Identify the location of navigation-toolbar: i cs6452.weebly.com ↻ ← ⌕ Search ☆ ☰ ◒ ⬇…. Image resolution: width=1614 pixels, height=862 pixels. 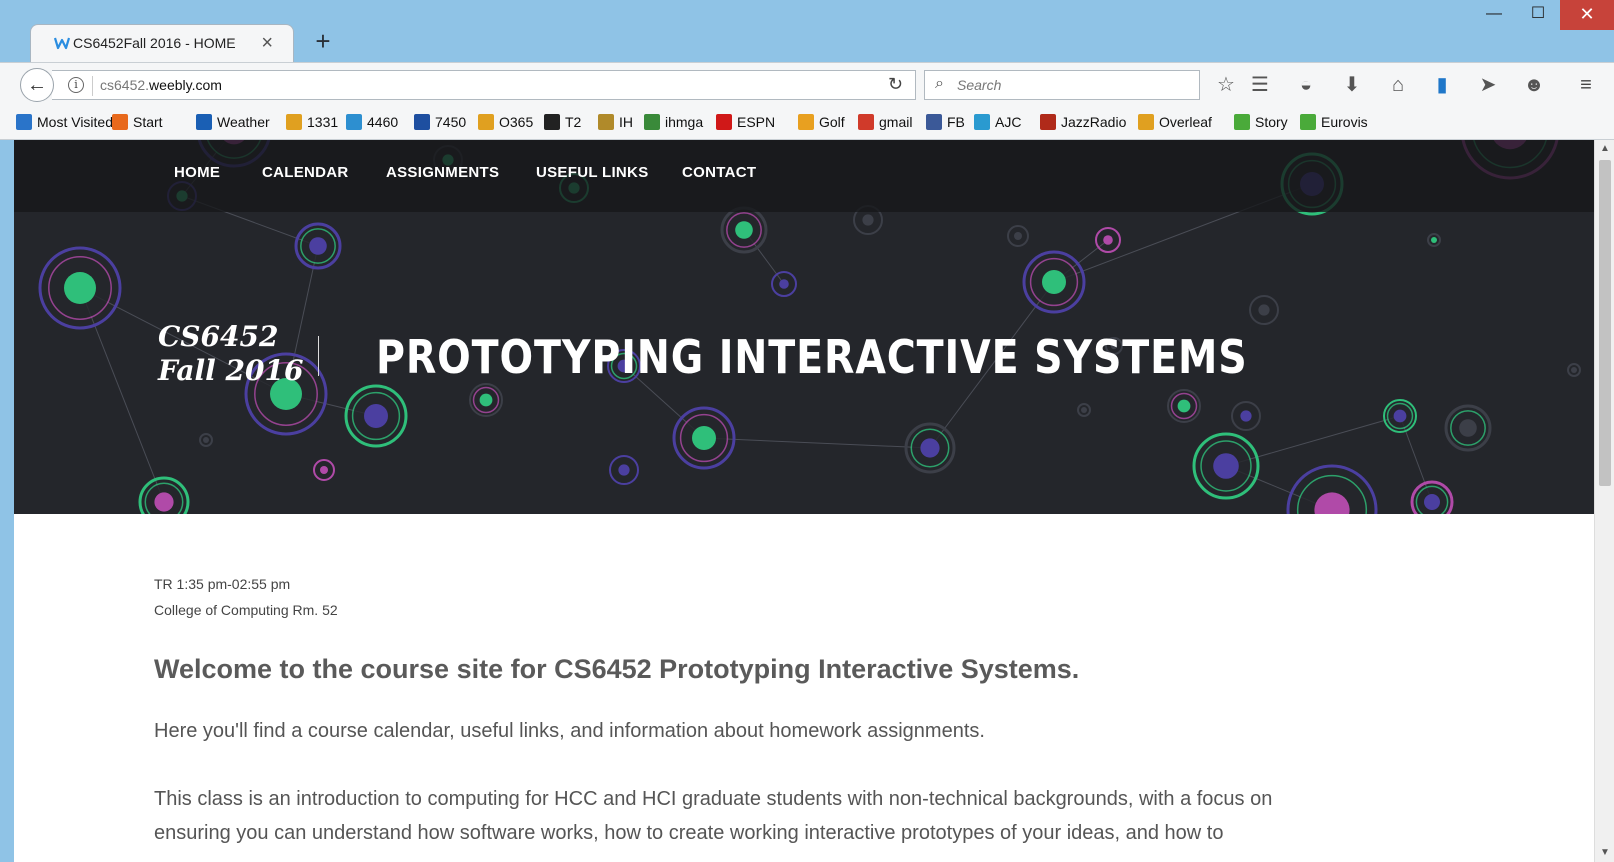
(807, 84).